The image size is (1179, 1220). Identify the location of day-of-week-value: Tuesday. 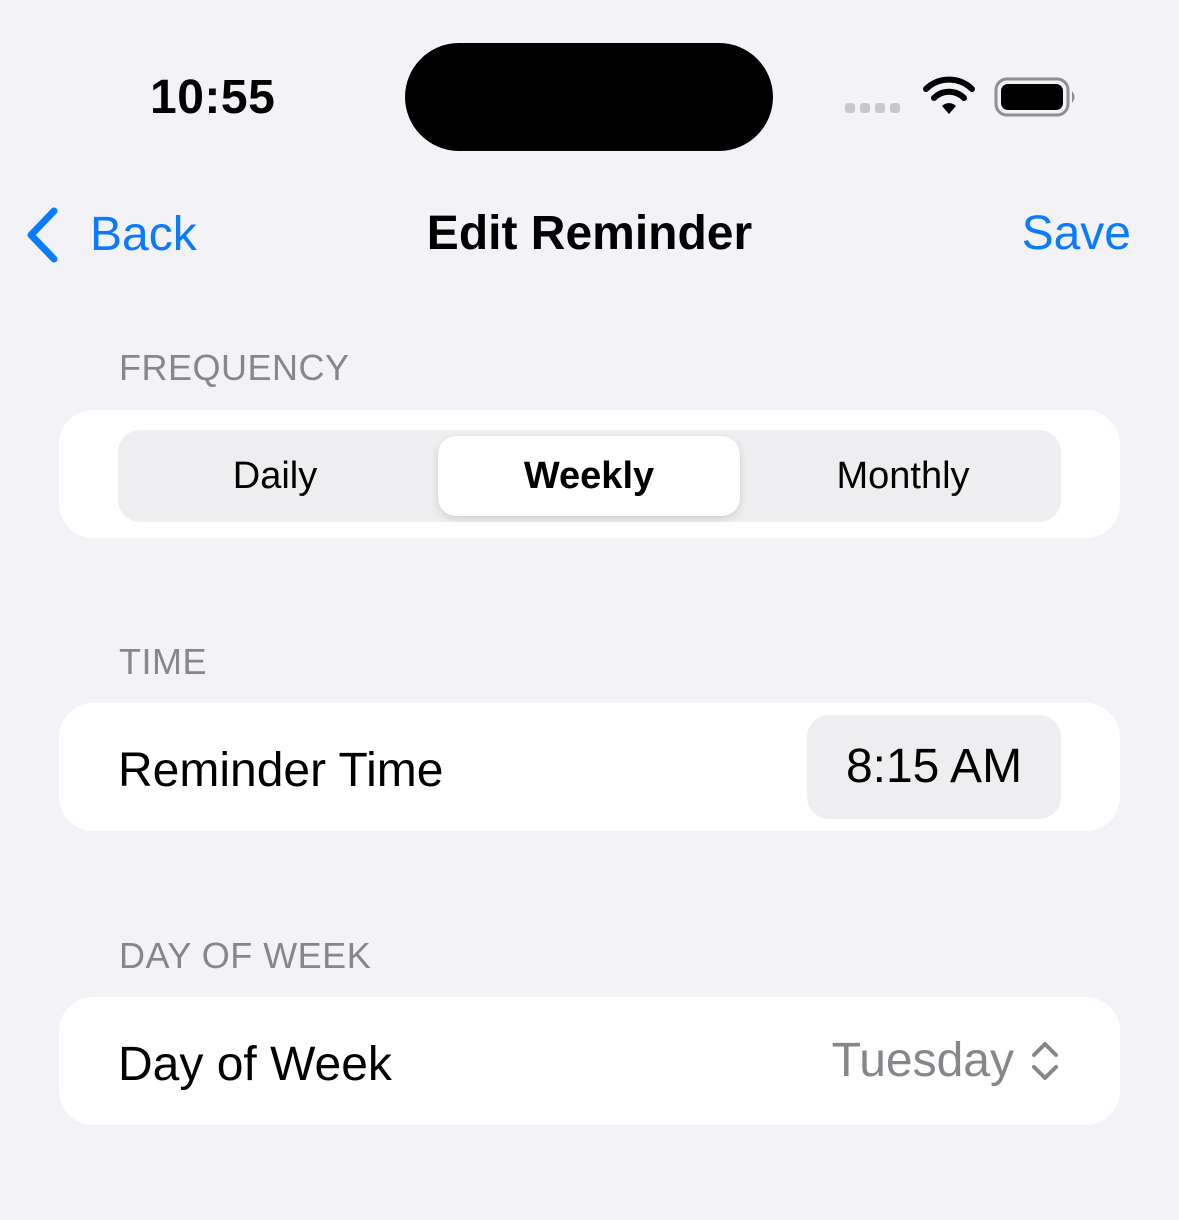
(922, 1060).